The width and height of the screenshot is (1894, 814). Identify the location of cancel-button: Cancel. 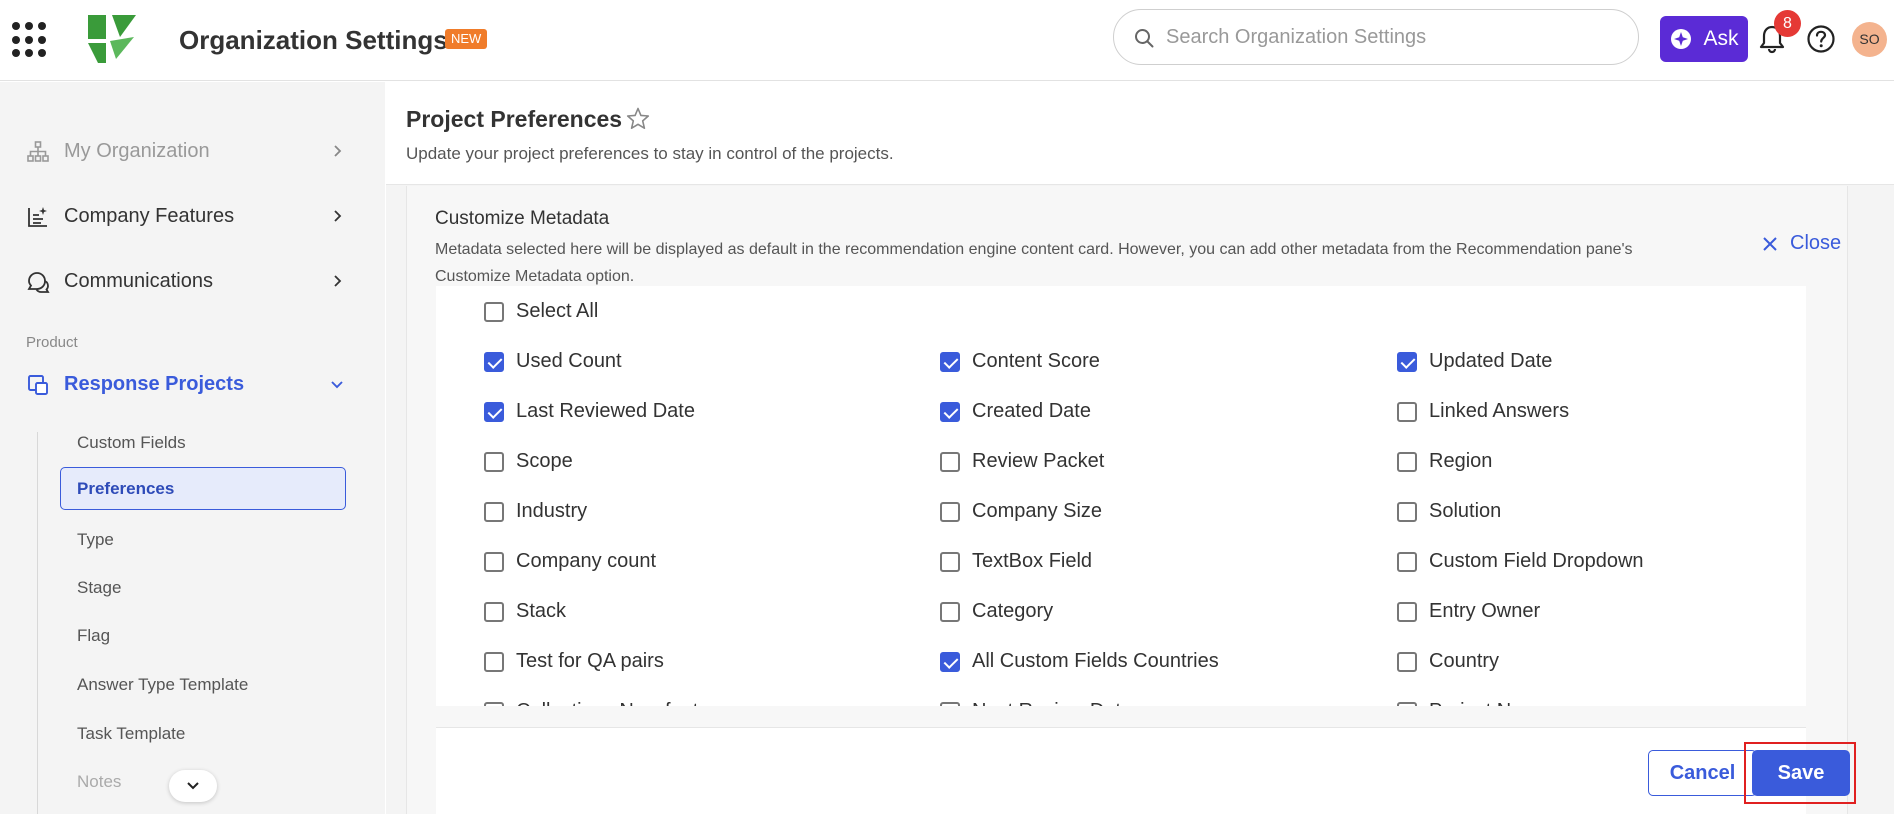
(1702, 773).